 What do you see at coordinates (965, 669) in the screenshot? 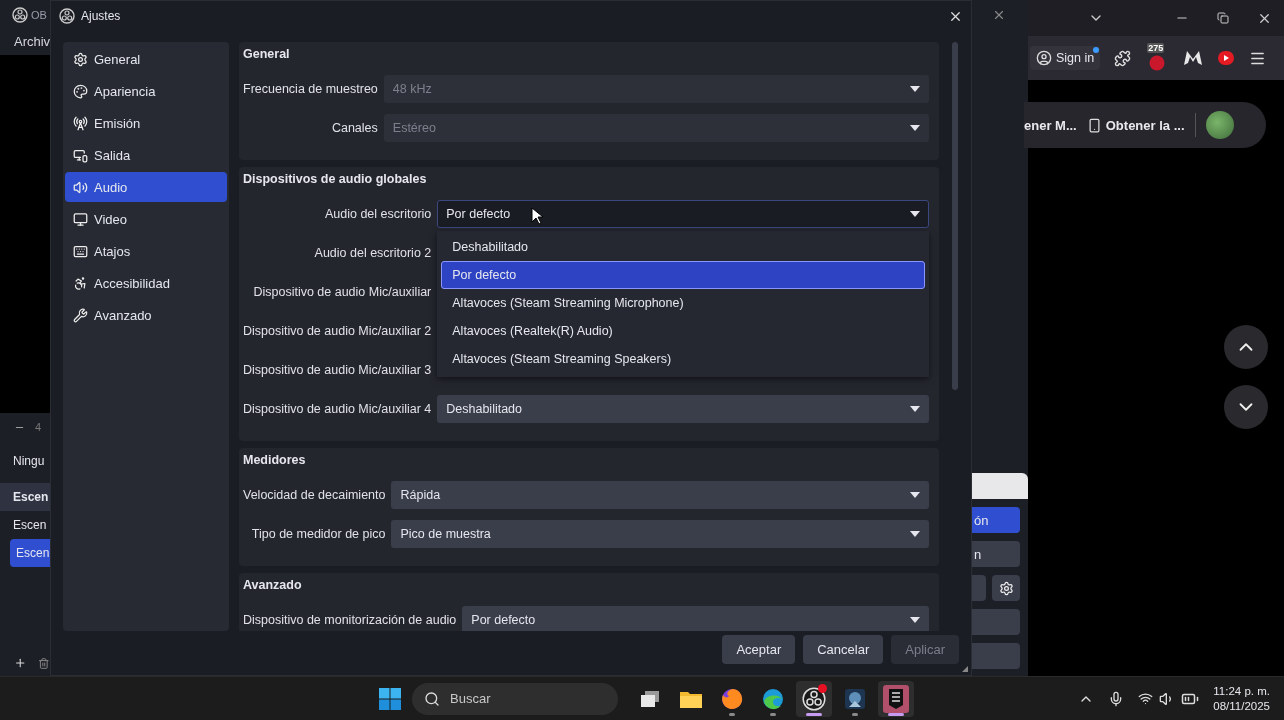
I see `resize-grip-icon` at bounding box center [965, 669].